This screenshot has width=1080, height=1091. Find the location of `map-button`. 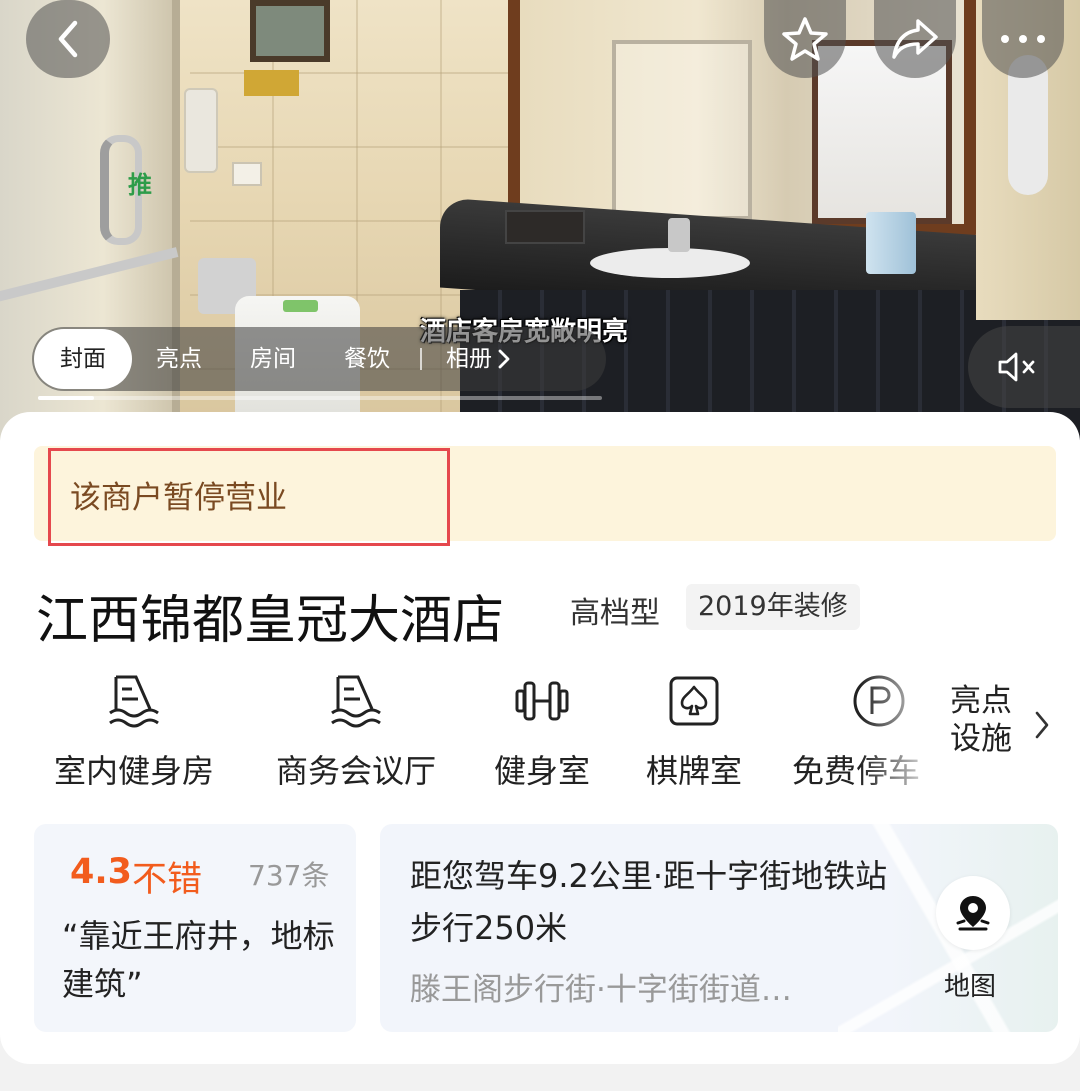

map-button is located at coordinates (973, 913).